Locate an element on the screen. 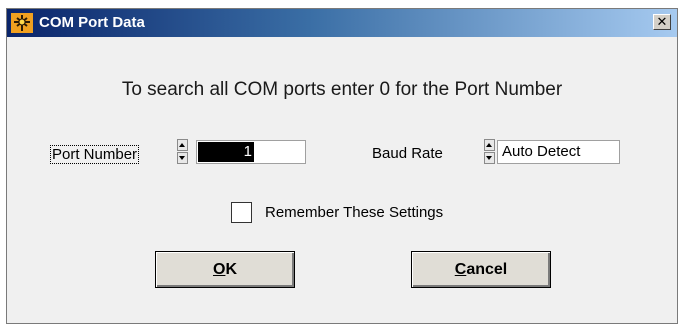 The width and height of the screenshot is (685, 324). close-icon: ✕ is located at coordinates (662, 21).